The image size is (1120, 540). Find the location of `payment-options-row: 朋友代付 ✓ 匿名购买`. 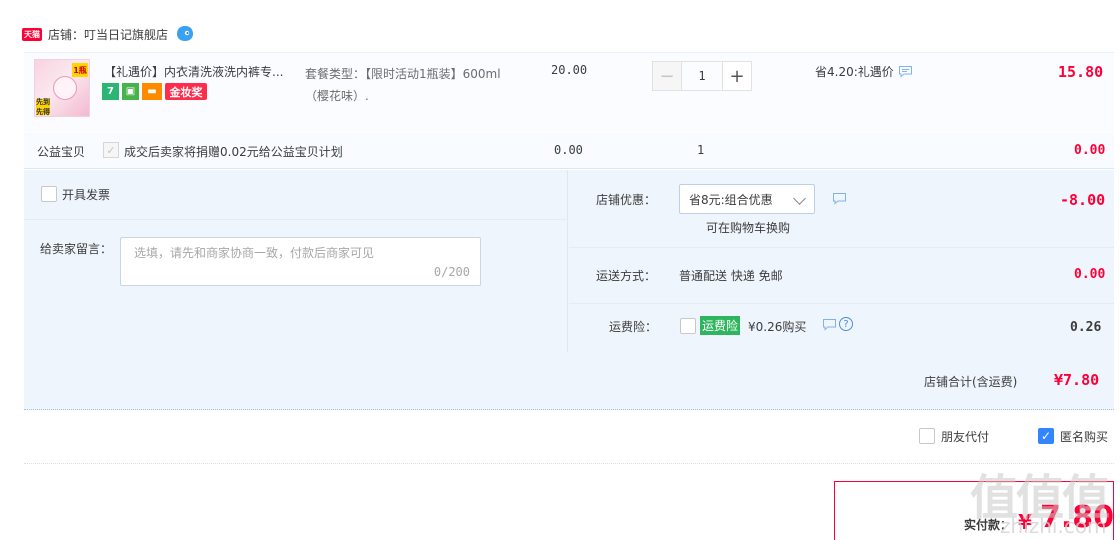

payment-options-row: 朋友代付 ✓ 匿名购买 is located at coordinates (569, 440).